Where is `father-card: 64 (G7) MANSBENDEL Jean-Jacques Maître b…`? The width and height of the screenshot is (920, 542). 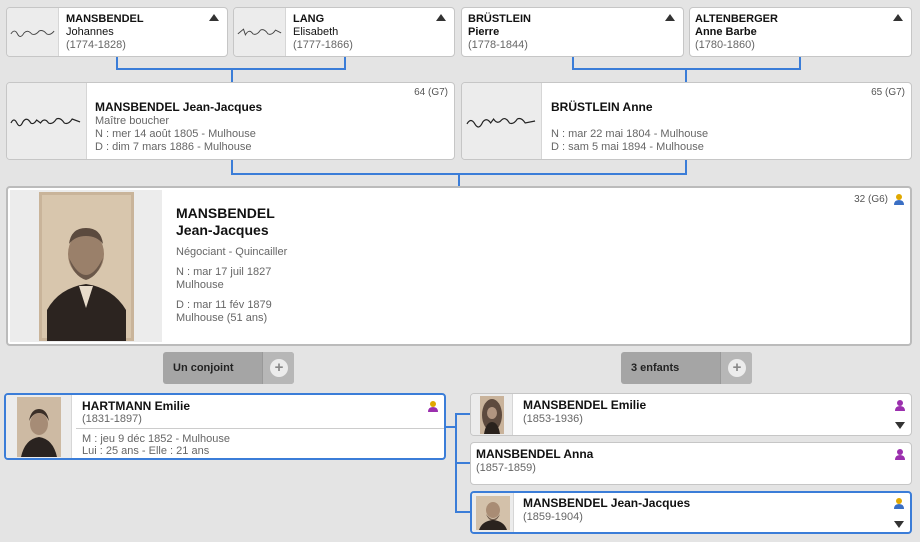
father-card: 64 (G7) MANSBENDEL Jean-Jacques Maître b… is located at coordinates (230, 121).